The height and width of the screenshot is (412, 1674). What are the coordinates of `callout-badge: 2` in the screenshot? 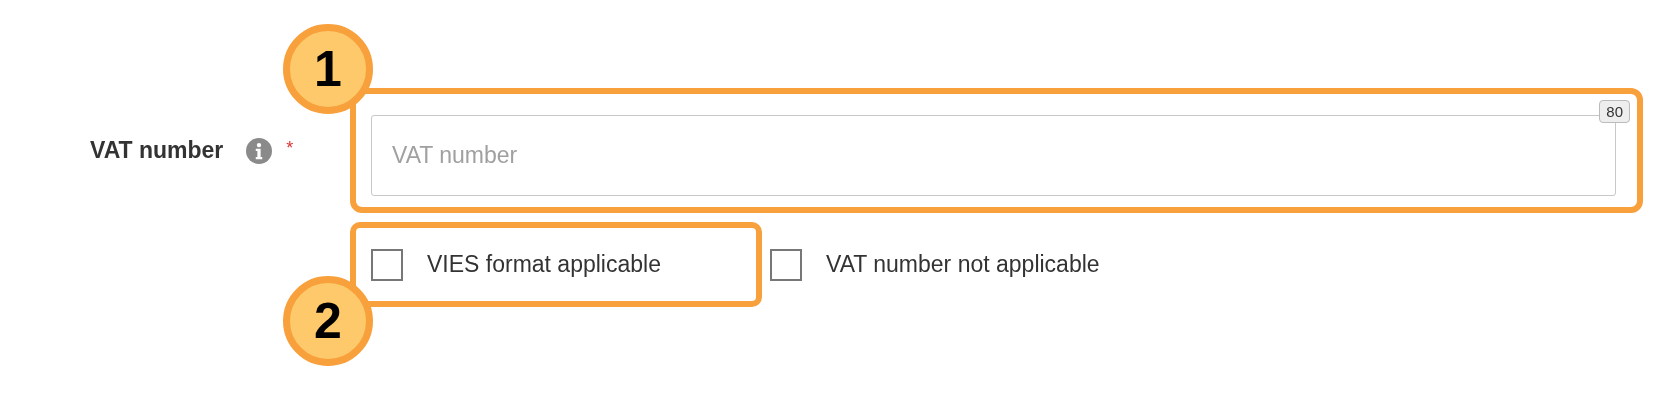 It's located at (328, 321).